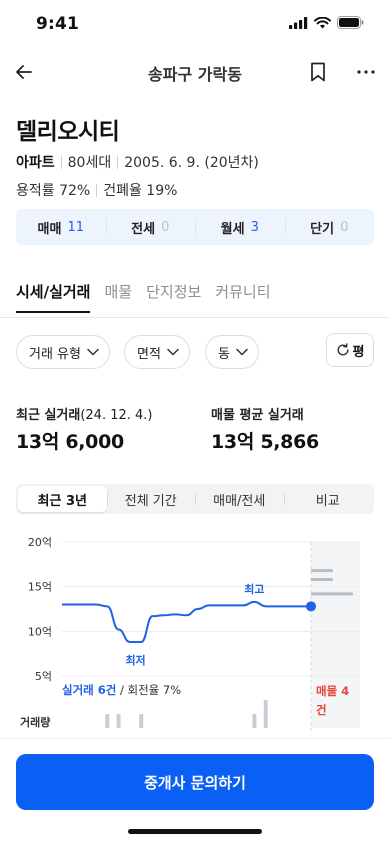  What do you see at coordinates (53, 191) in the screenshot?
I see `floor-area-ratio: 용적률 72%` at bounding box center [53, 191].